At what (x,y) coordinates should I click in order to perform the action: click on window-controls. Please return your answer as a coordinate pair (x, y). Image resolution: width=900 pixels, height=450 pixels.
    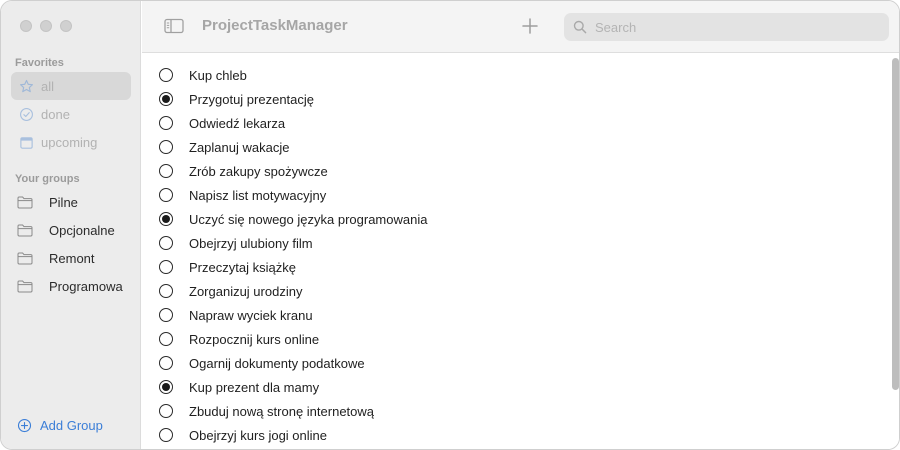
    Looking at the image, I should click on (46, 26).